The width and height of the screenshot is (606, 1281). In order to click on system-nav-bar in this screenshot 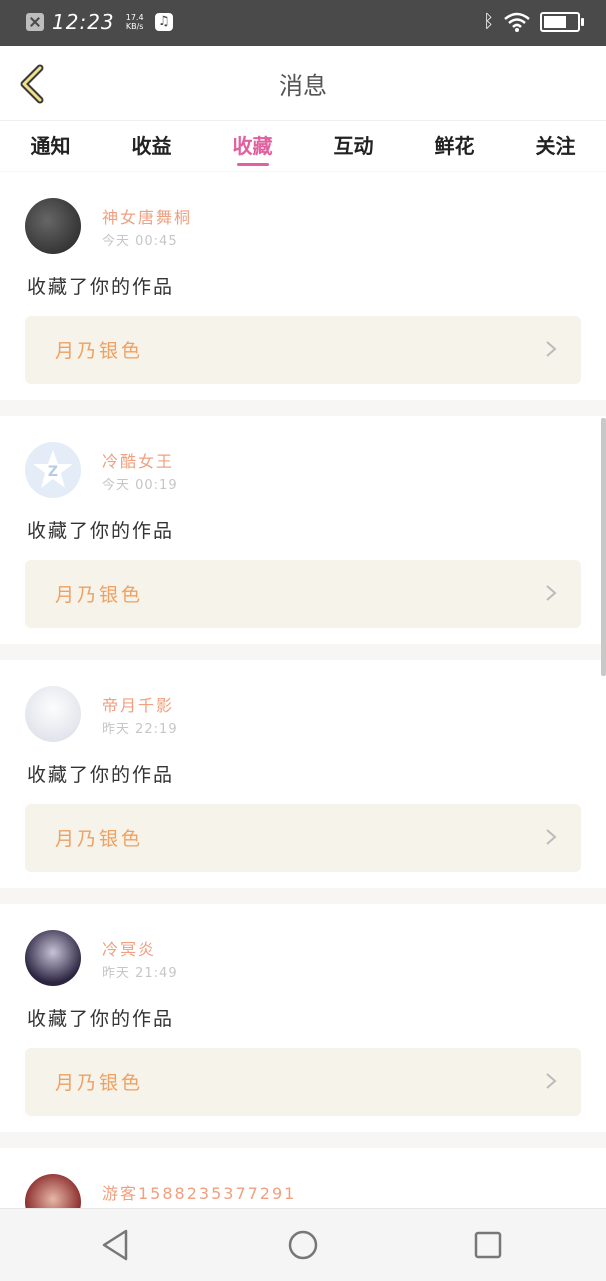, I will do `click(303, 1244)`.